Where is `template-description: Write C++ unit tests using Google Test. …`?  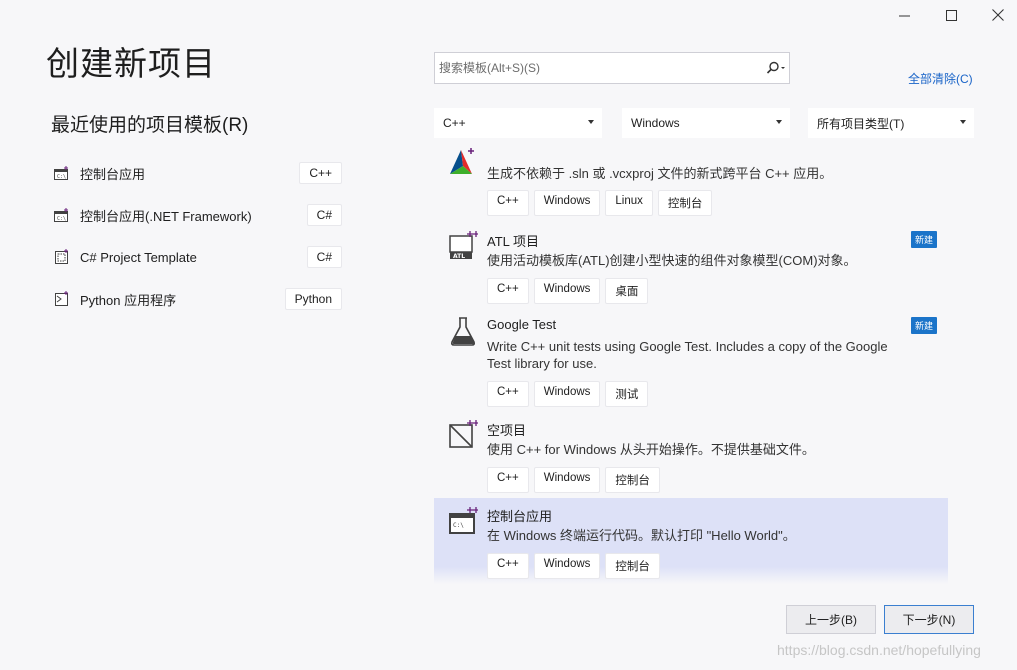 template-description: Write C++ unit tests using Google Test. … is located at coordinates (687, 355).